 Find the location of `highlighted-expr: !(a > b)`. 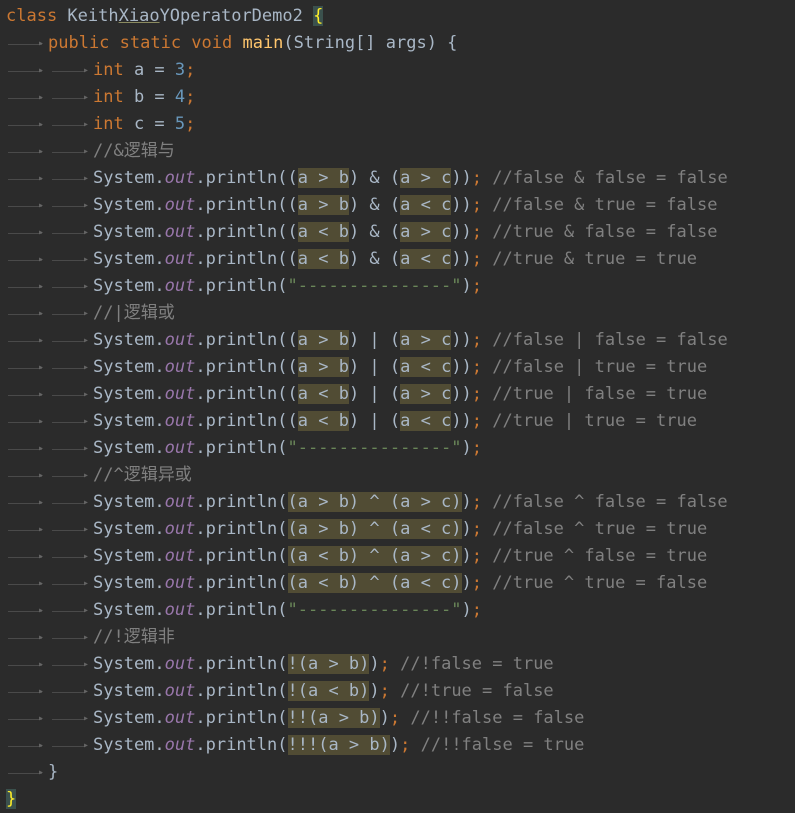

highlighted-expr: !(a > b) is located at coordinates (328, 664).